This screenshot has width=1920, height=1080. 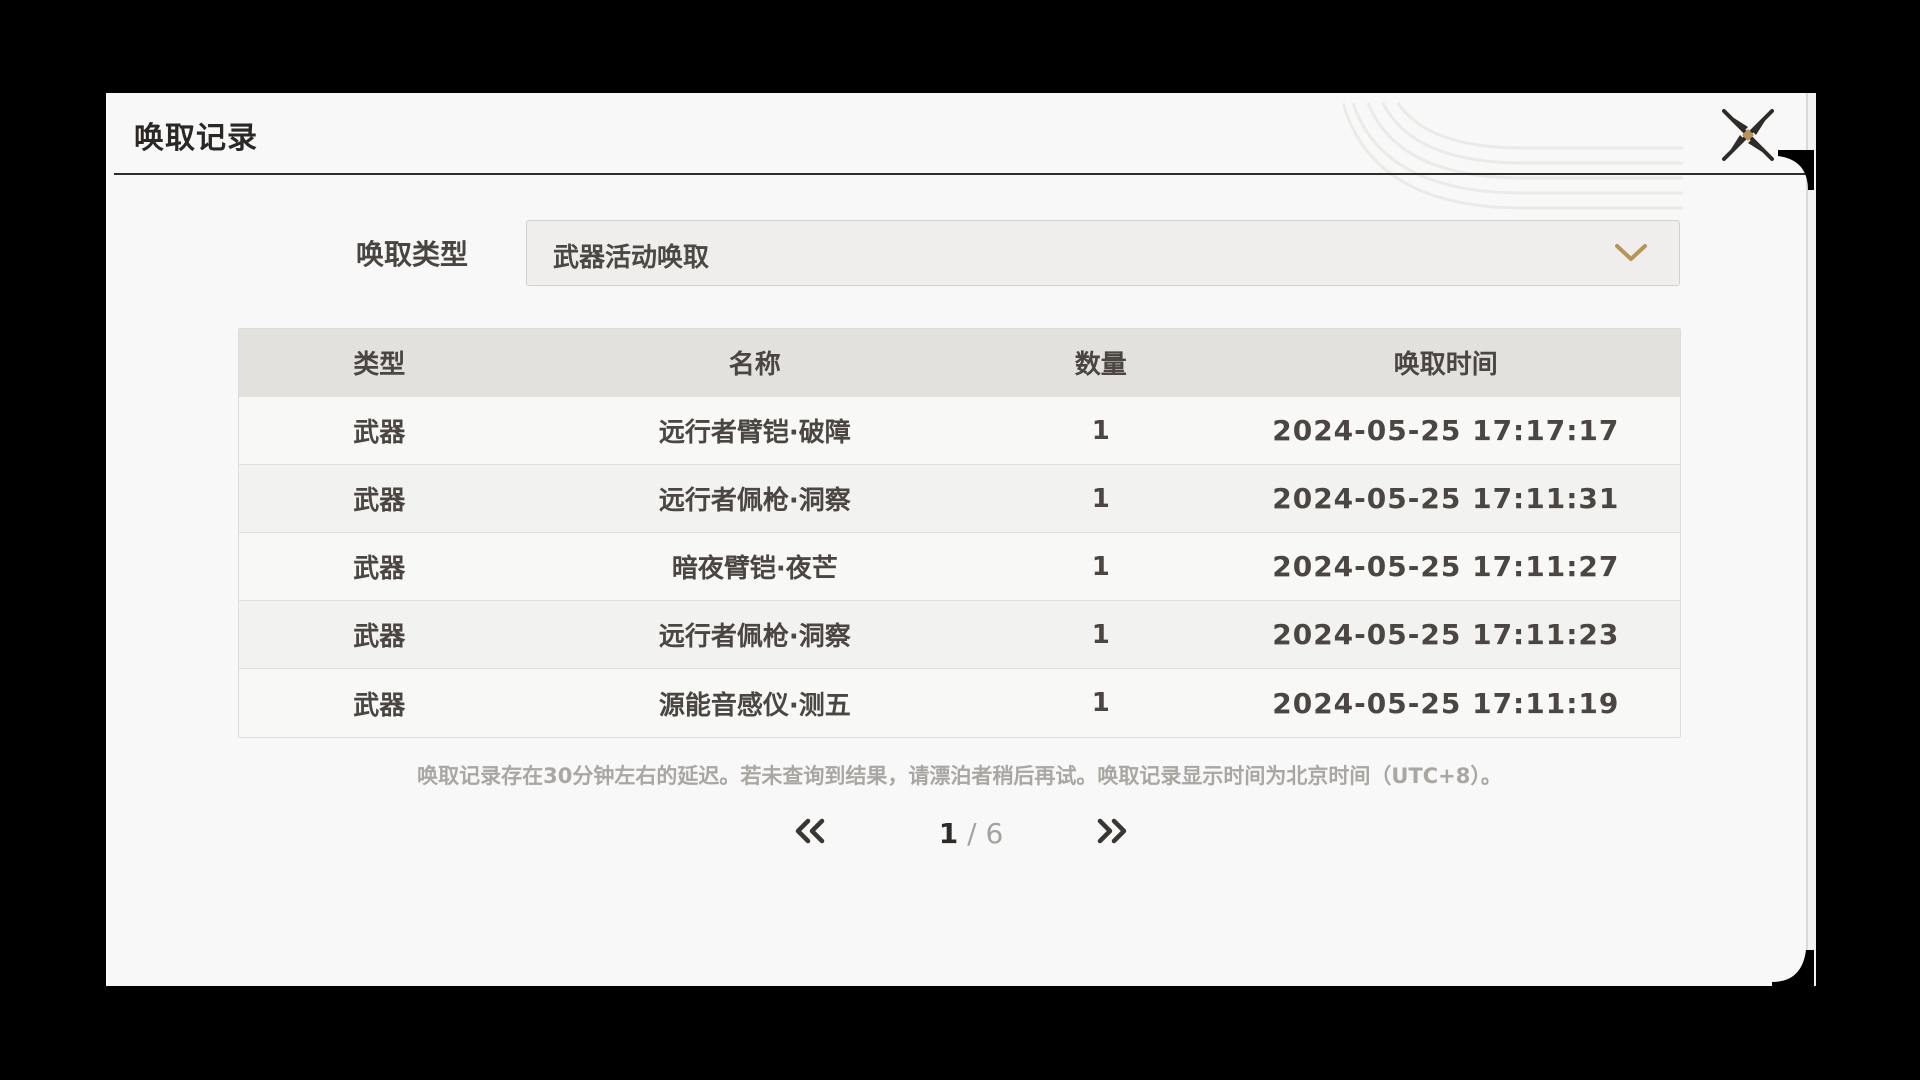 I want to click on table-row: 武器 暗夜臂铠·夜芒 1 2024-05-25 17:11:27, so click(x=959, y=566).